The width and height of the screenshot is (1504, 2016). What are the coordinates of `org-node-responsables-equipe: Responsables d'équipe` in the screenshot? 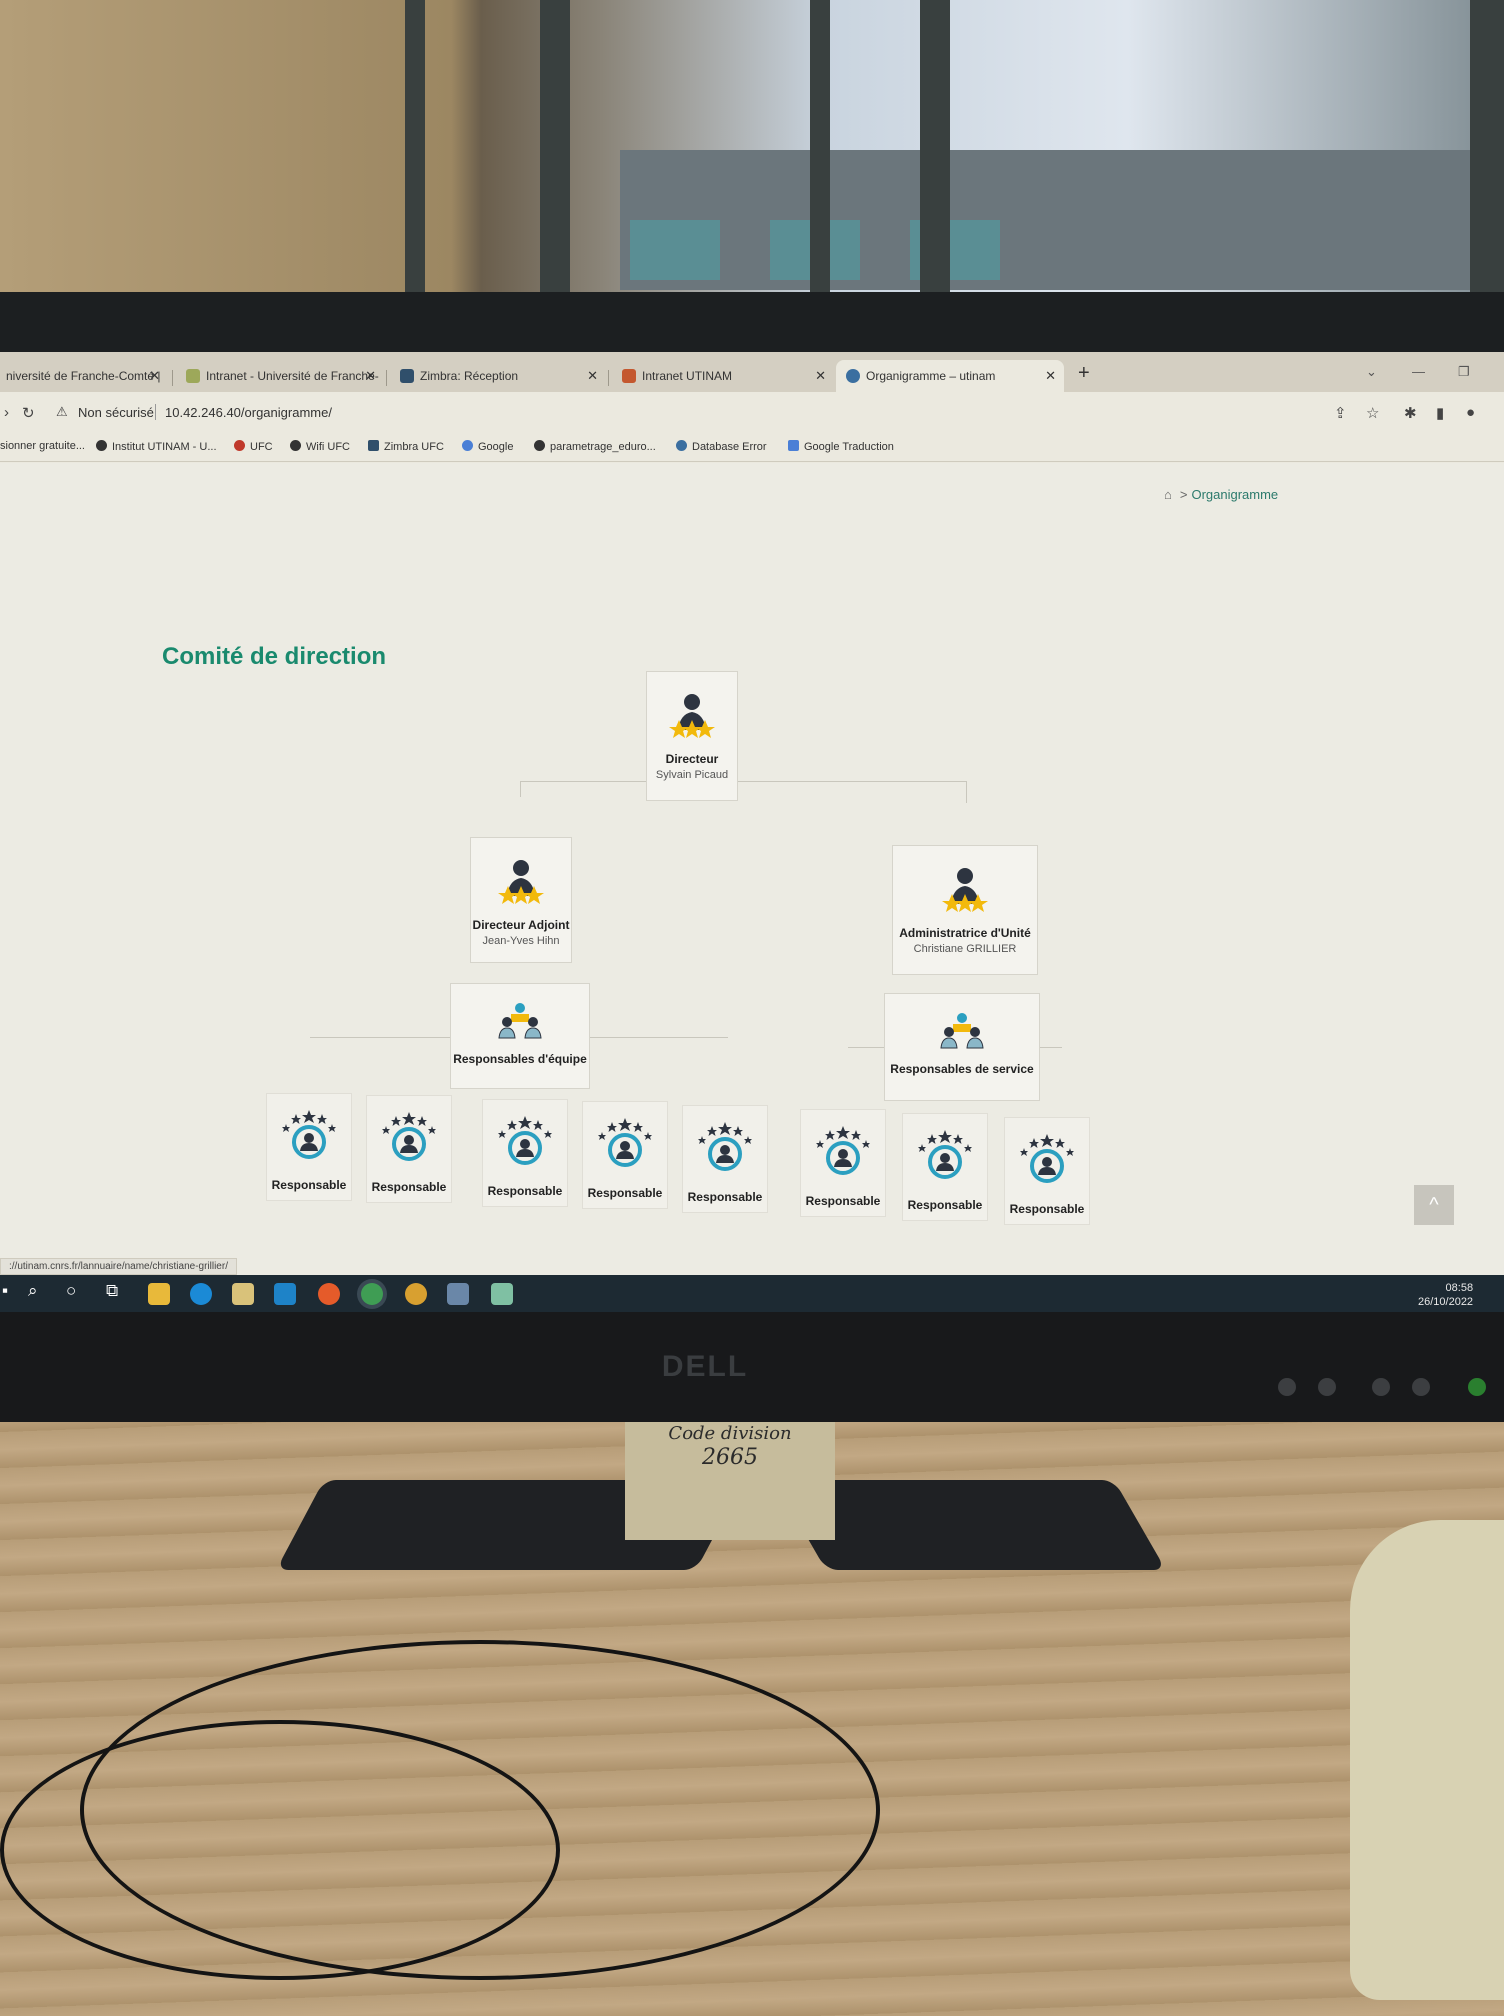 It's located at (520, 1036).